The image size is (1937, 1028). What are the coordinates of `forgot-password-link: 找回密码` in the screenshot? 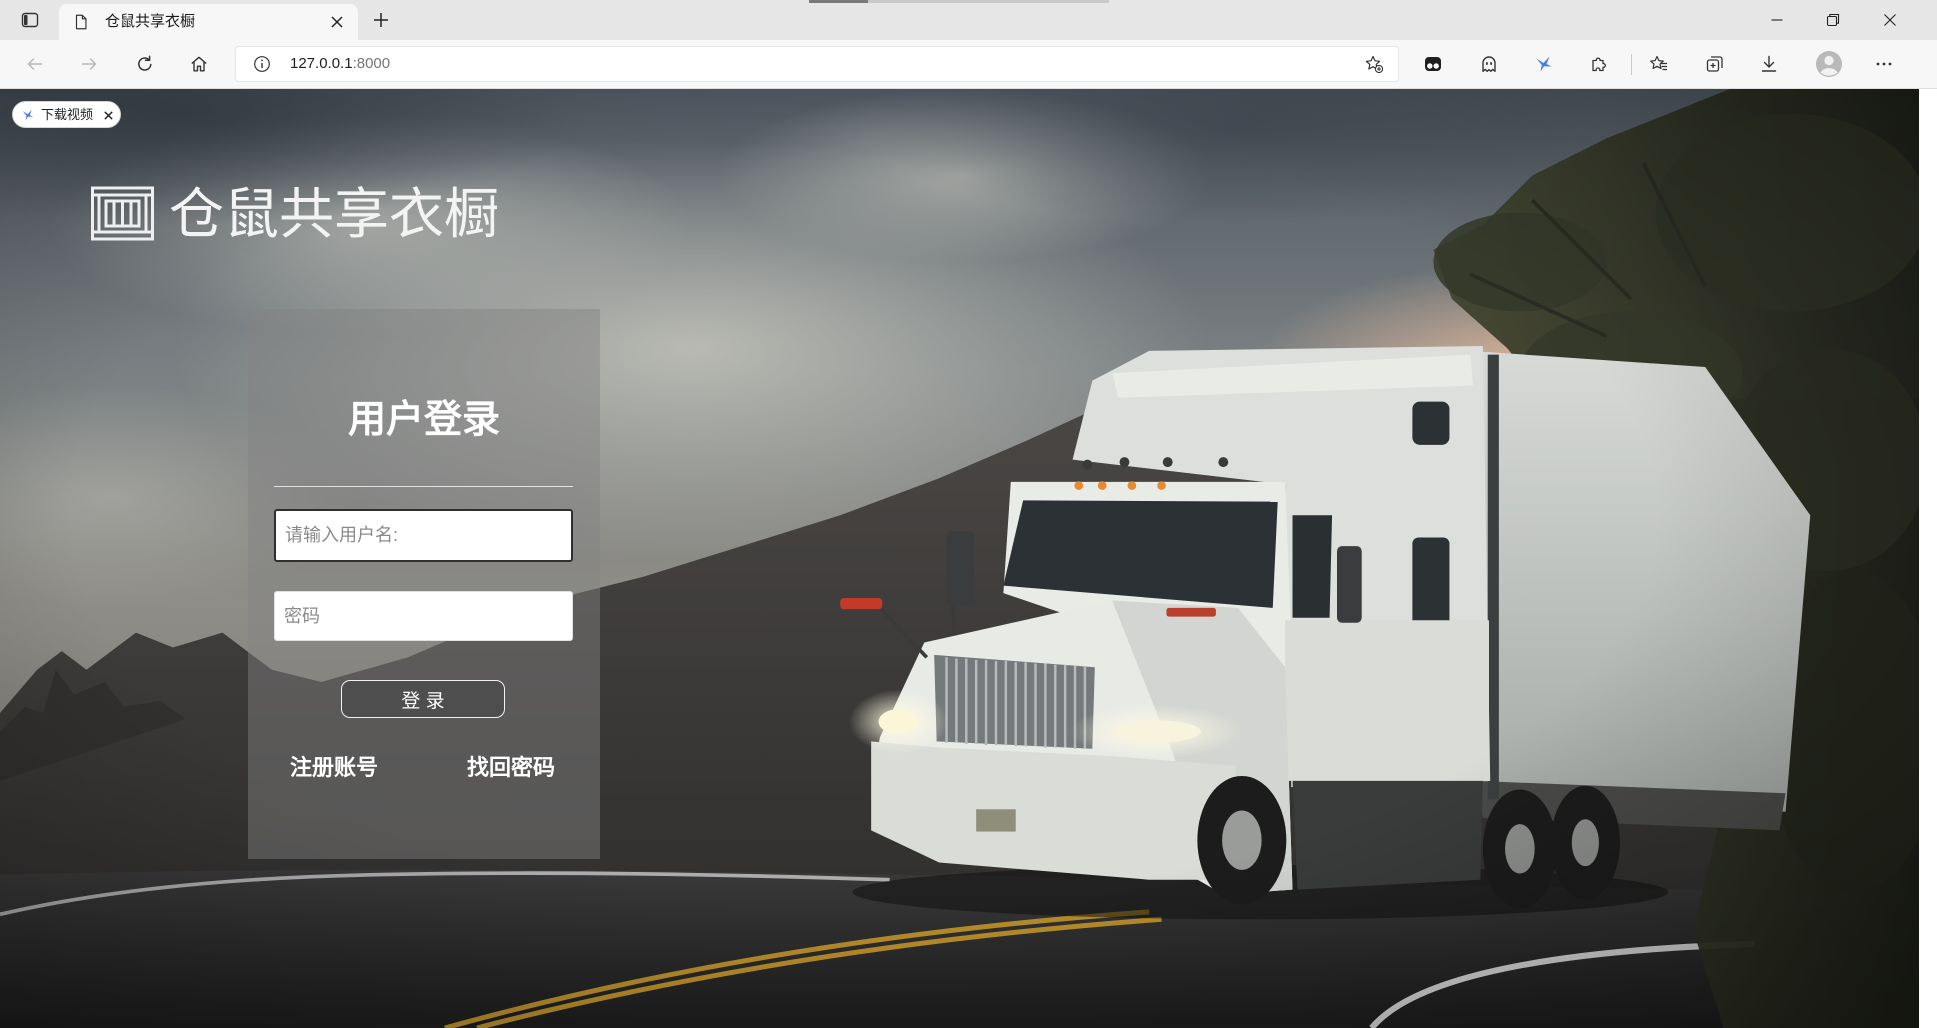 It's located at (511, 768).